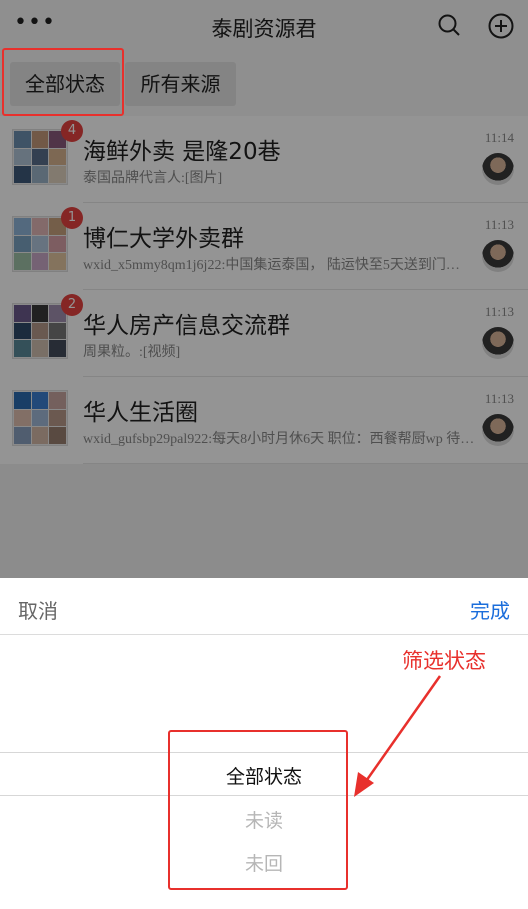 The height and width of the screenshot is (909, 528). I want to click on annotation-label: 筛选状态, so click(444, 661).